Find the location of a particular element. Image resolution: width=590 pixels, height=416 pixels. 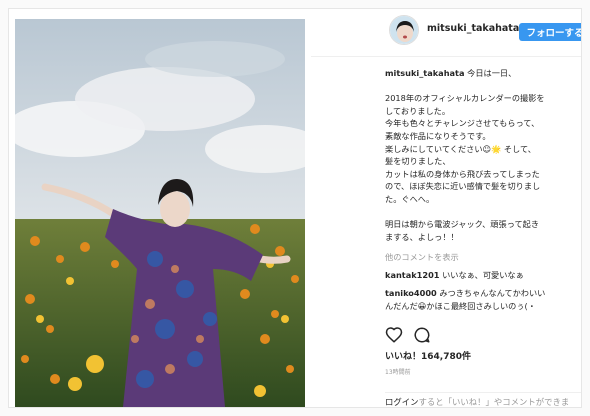

like-count: いいね！164,780件 is located at coordinates (428, 355).